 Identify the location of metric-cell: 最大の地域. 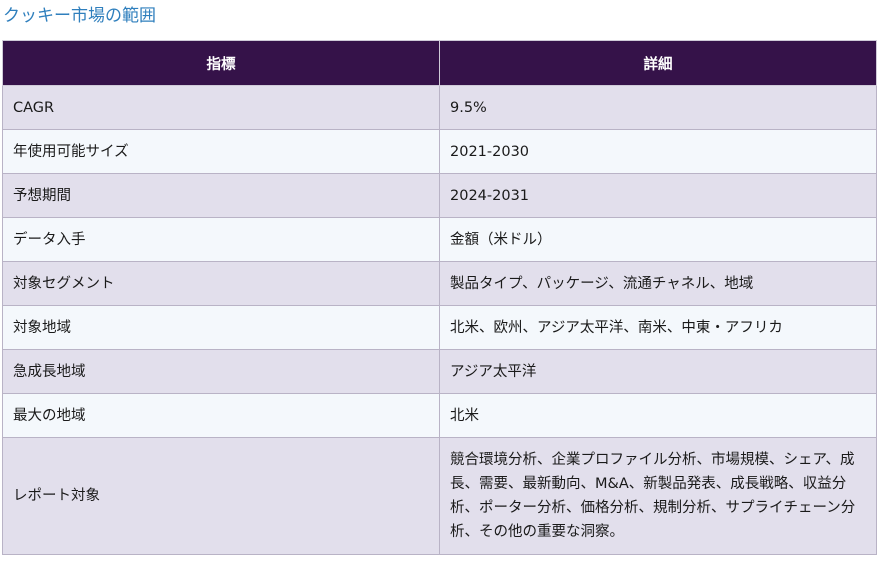
(221, 415).